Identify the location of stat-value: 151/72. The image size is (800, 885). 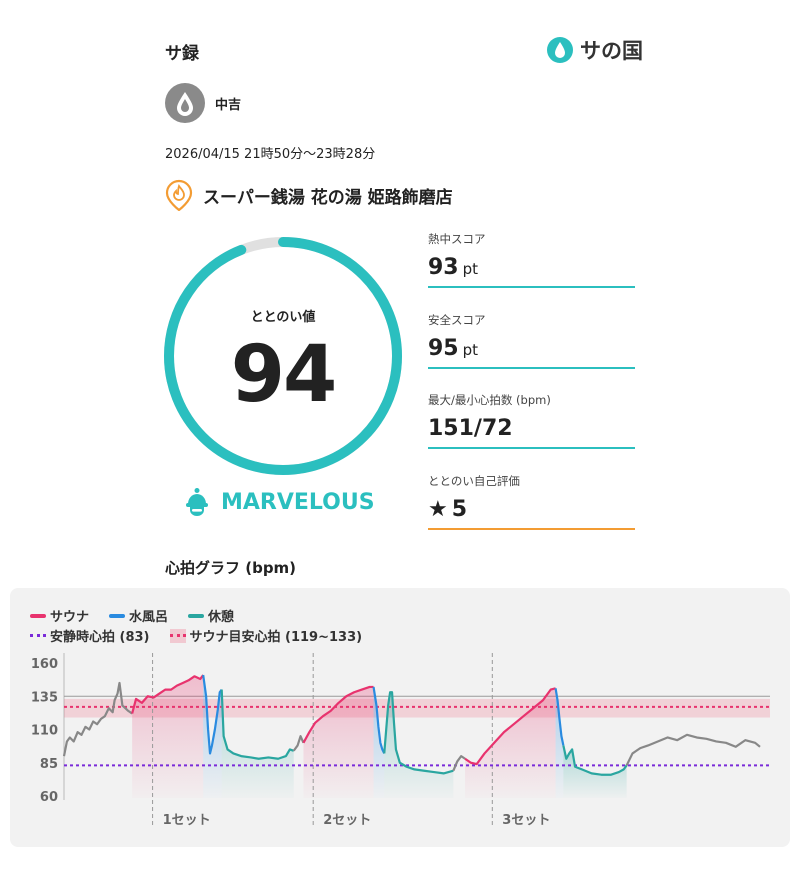
(531, 428).